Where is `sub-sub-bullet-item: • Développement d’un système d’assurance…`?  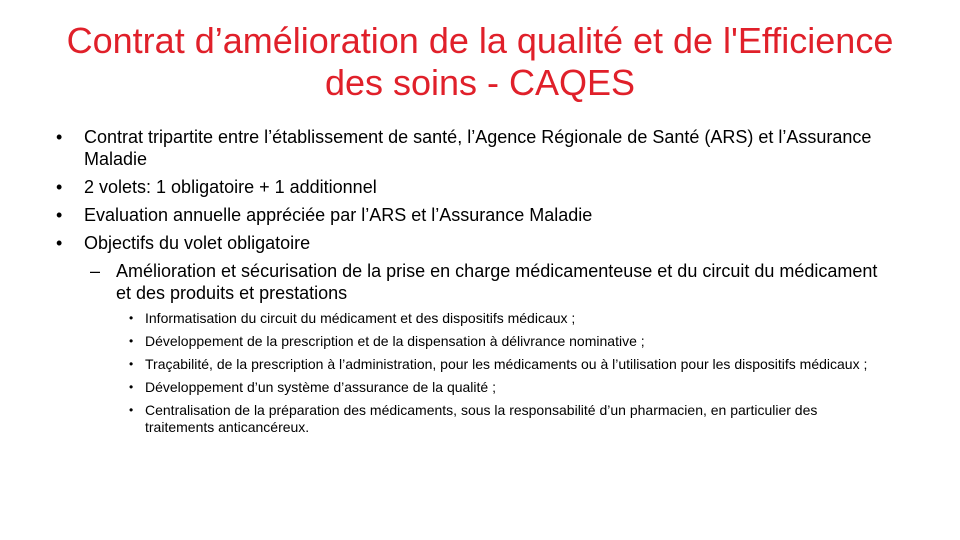
sub-sub-bullet-item: • Développement d’un système d’assurance… is located at coordinates (469, 387).